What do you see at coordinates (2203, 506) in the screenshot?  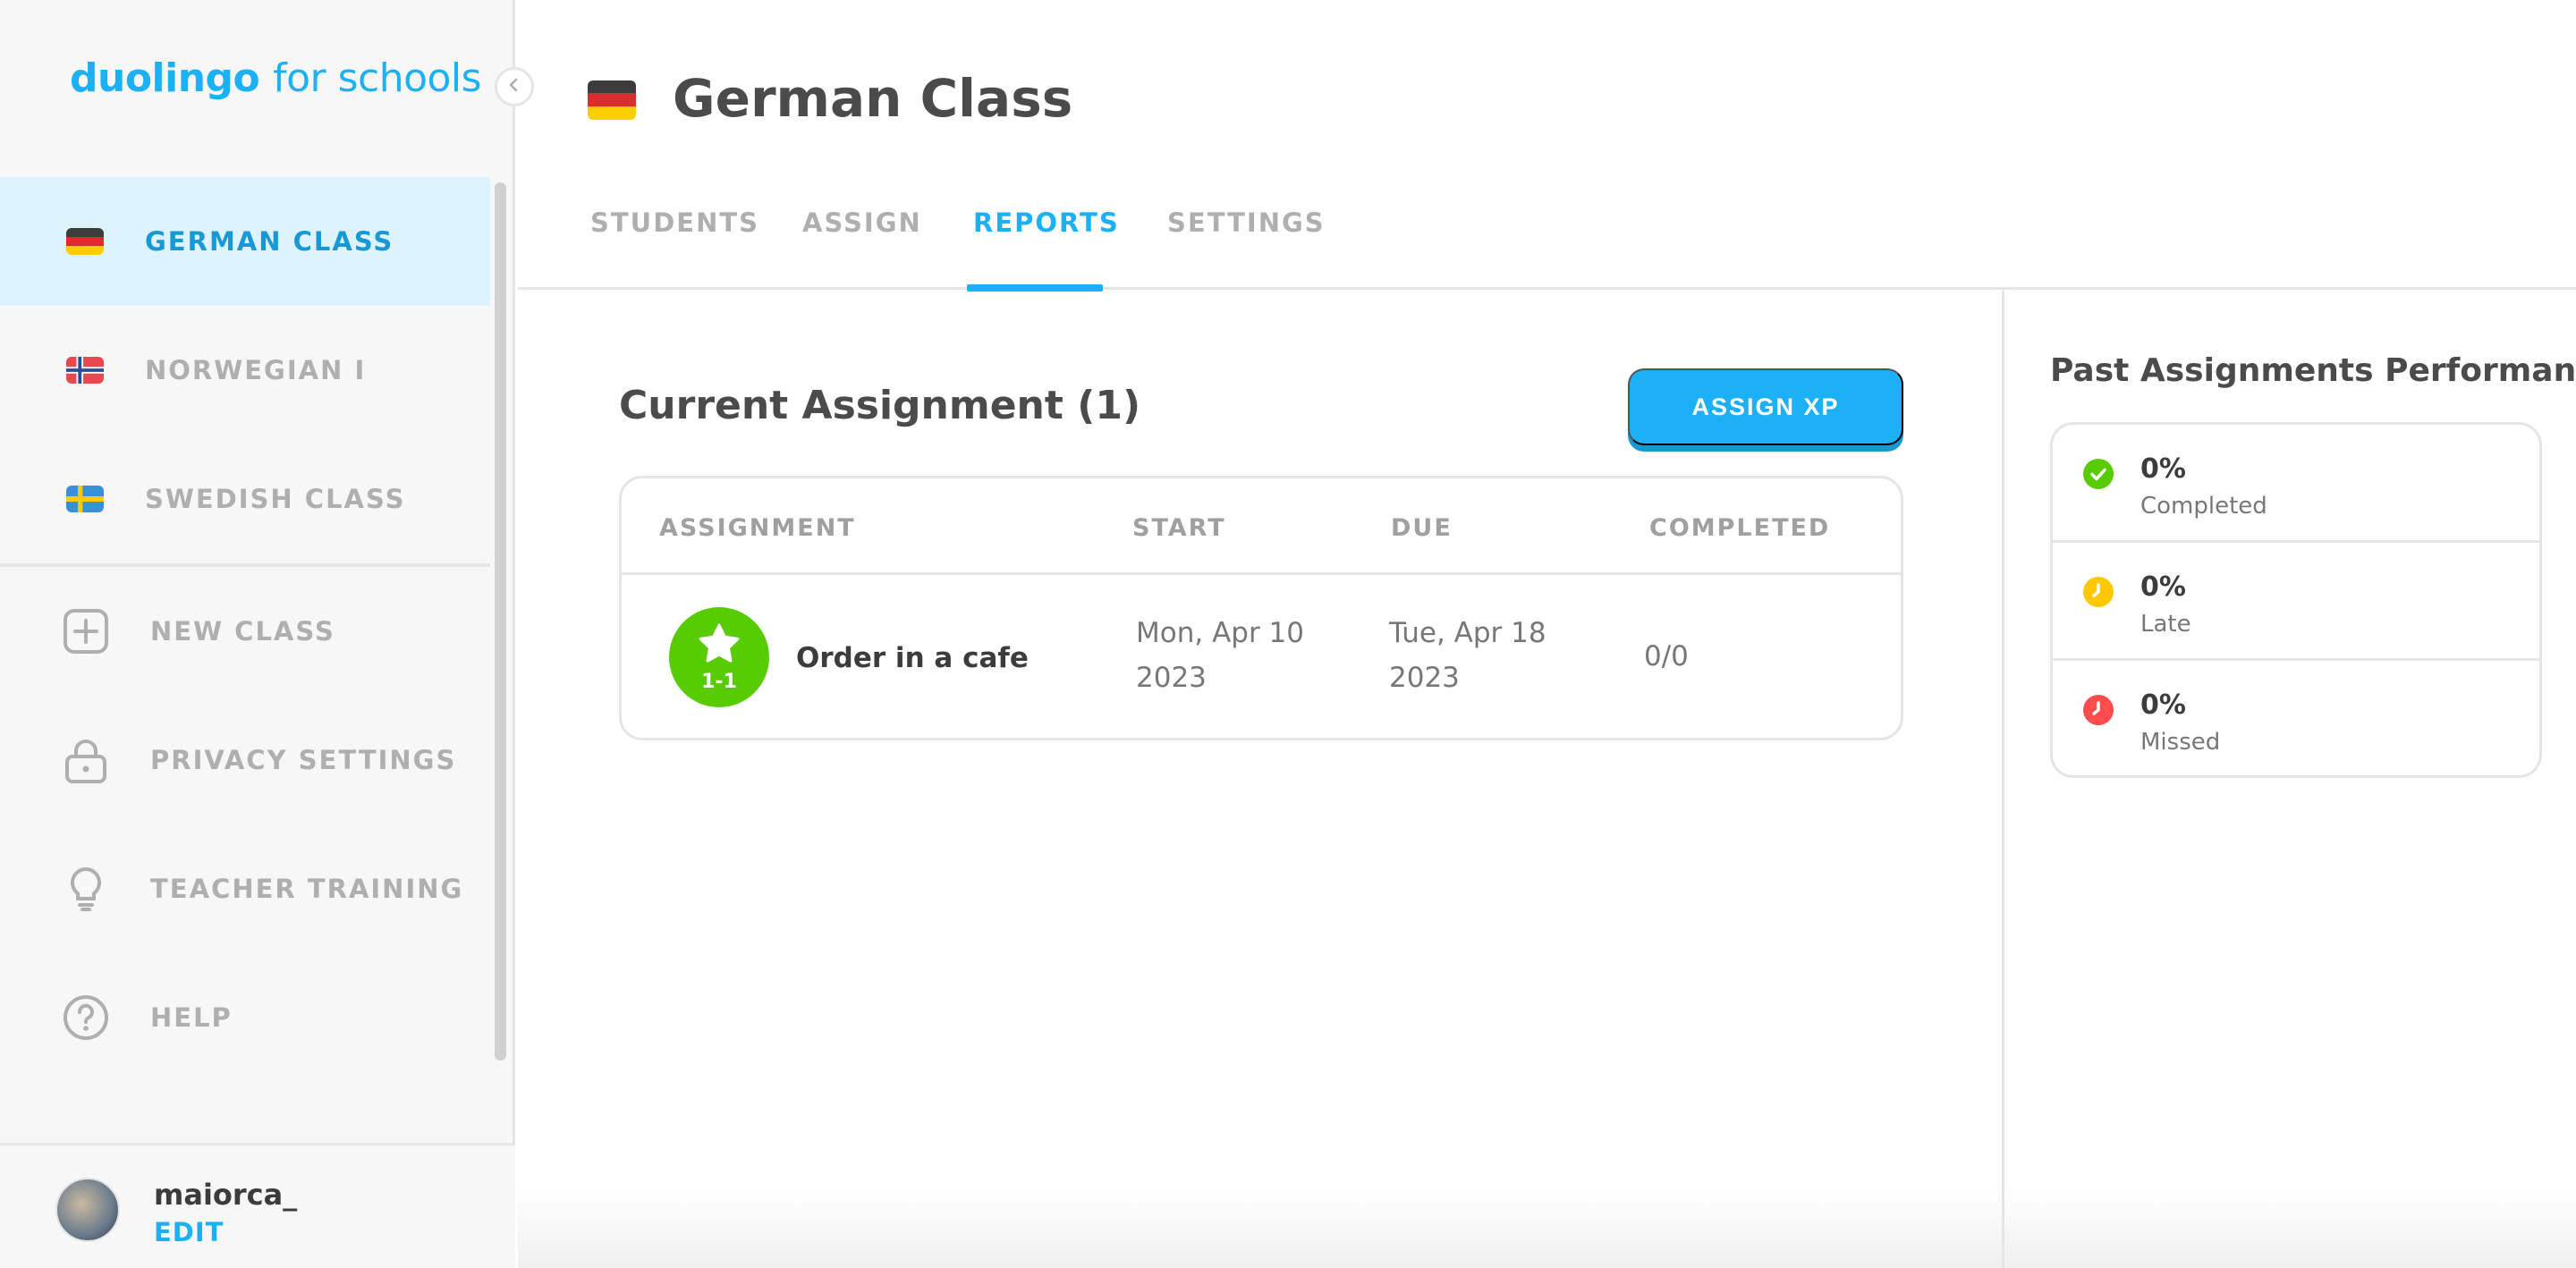 I see `performance-label: Completed` at bounding box center [2203, 506].